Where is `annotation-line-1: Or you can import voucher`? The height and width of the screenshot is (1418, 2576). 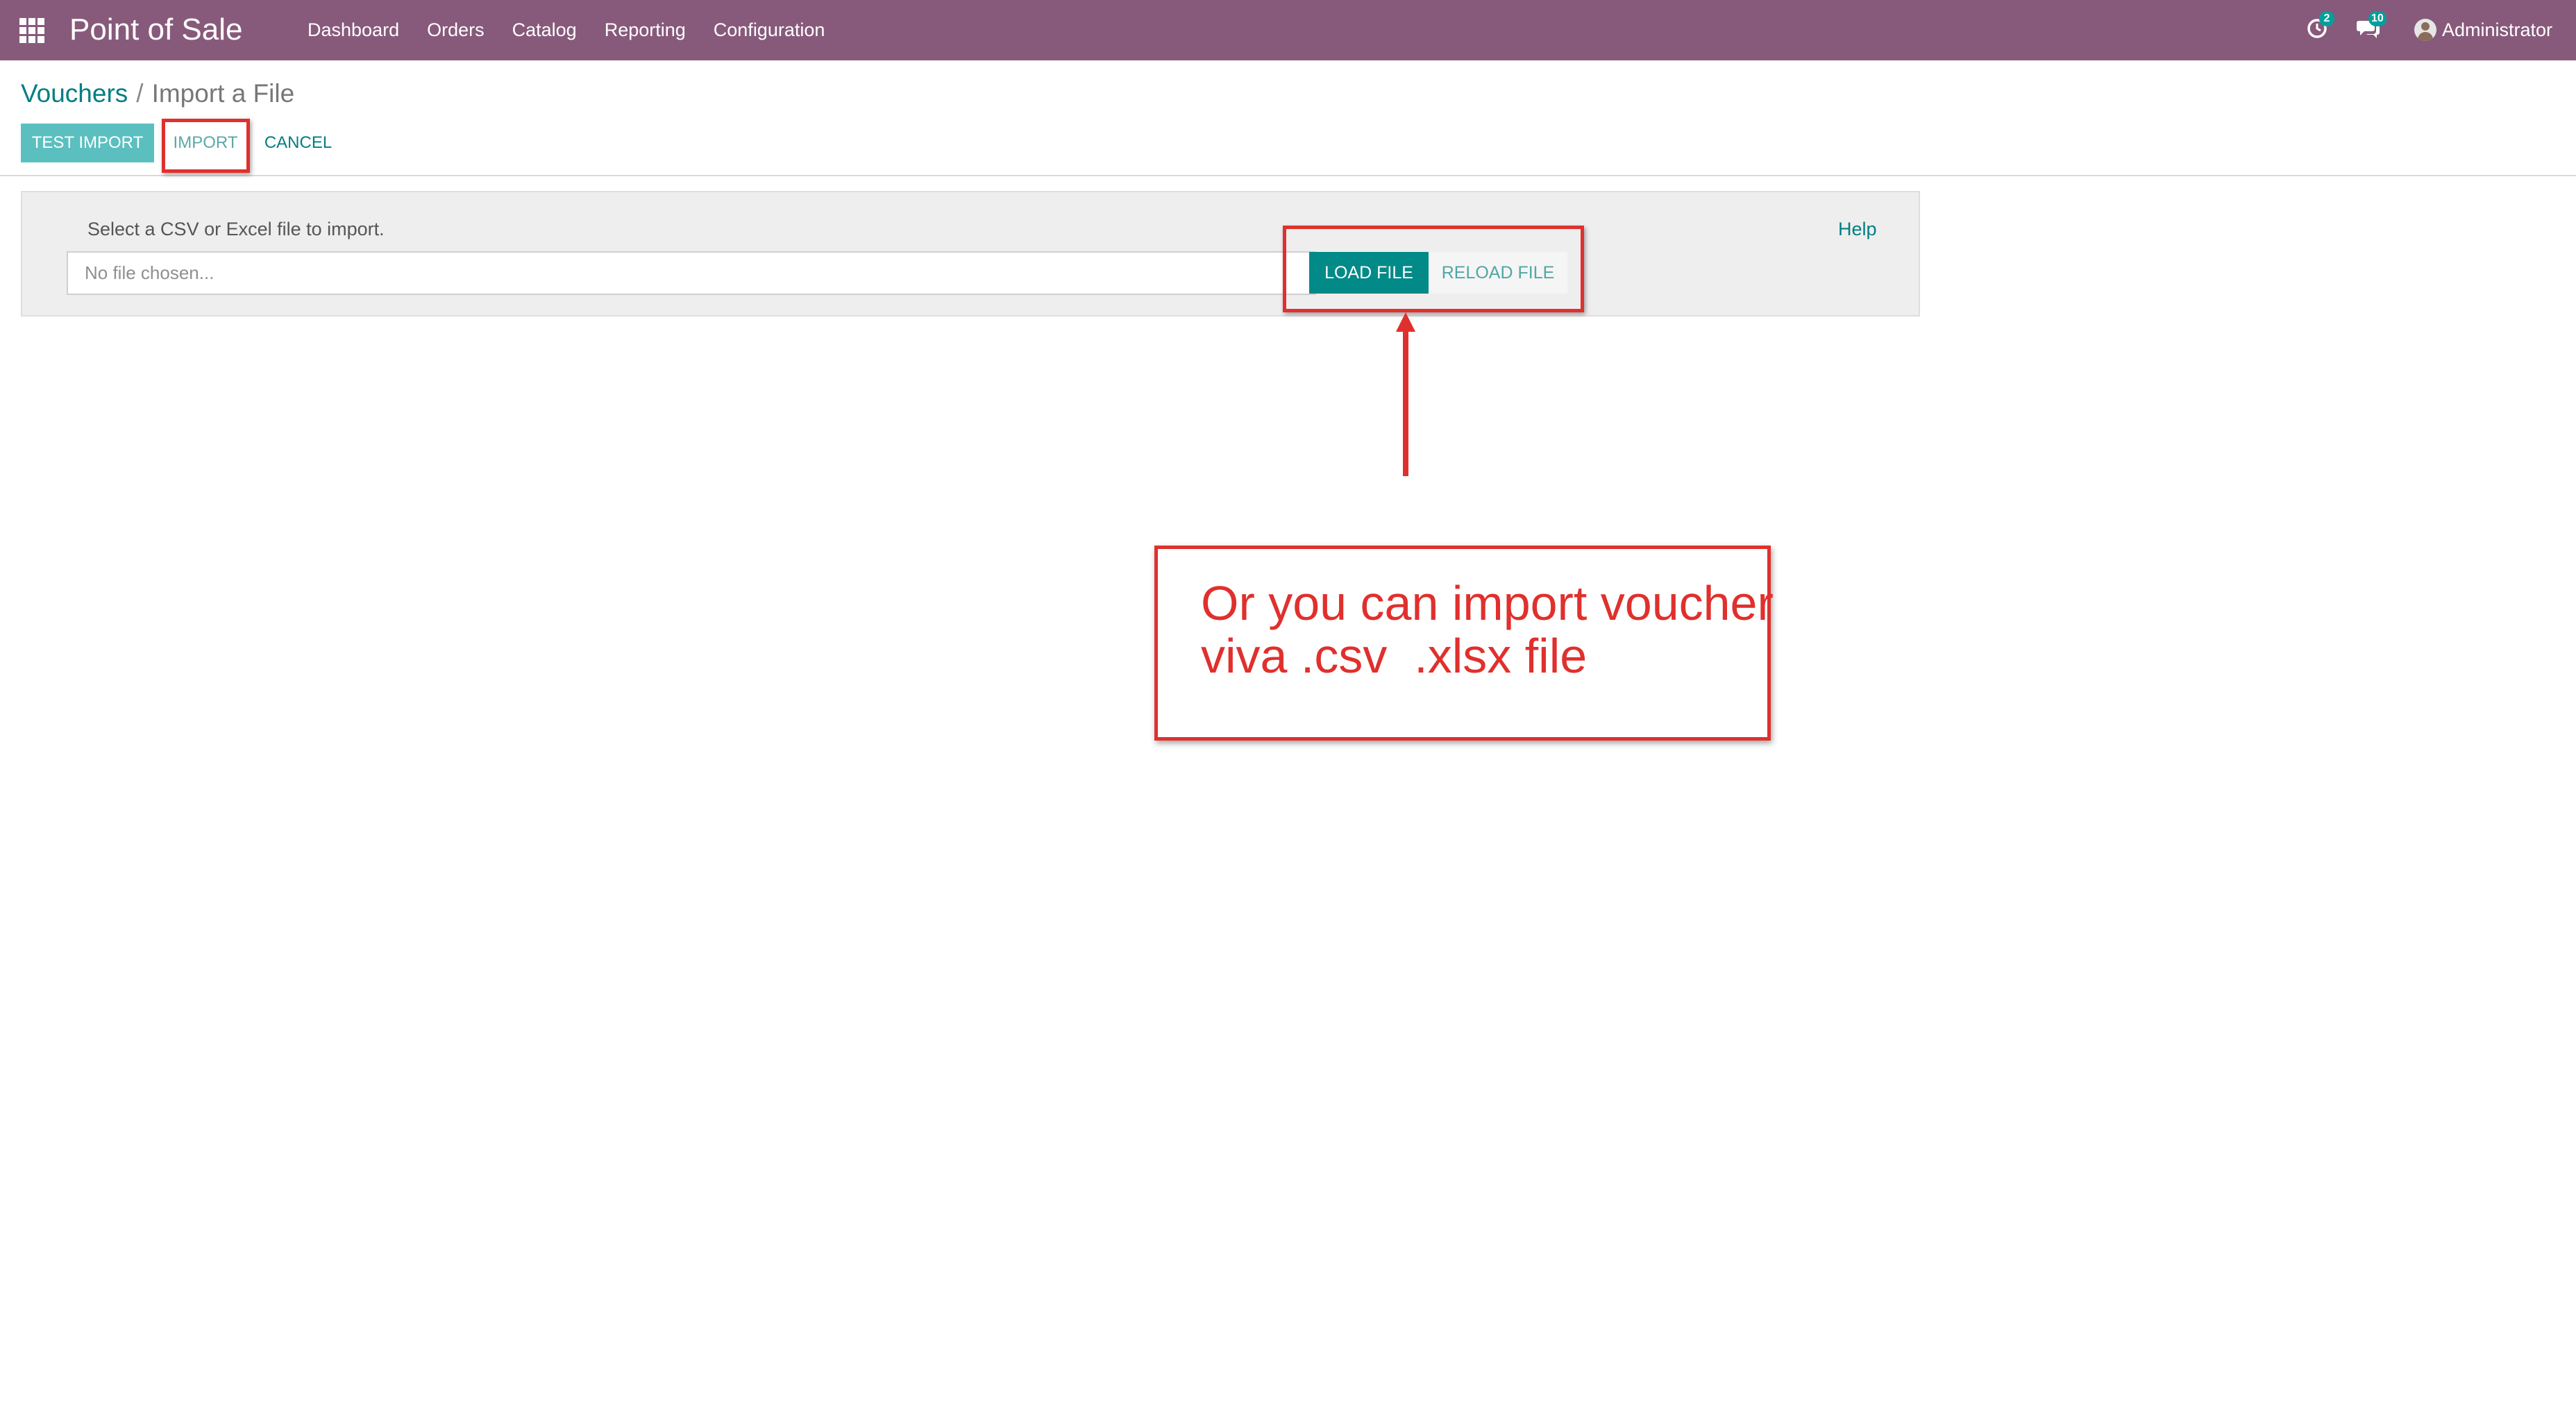
annotation-line-1: Or you can import voucher is located at coordinates (1487, 603).